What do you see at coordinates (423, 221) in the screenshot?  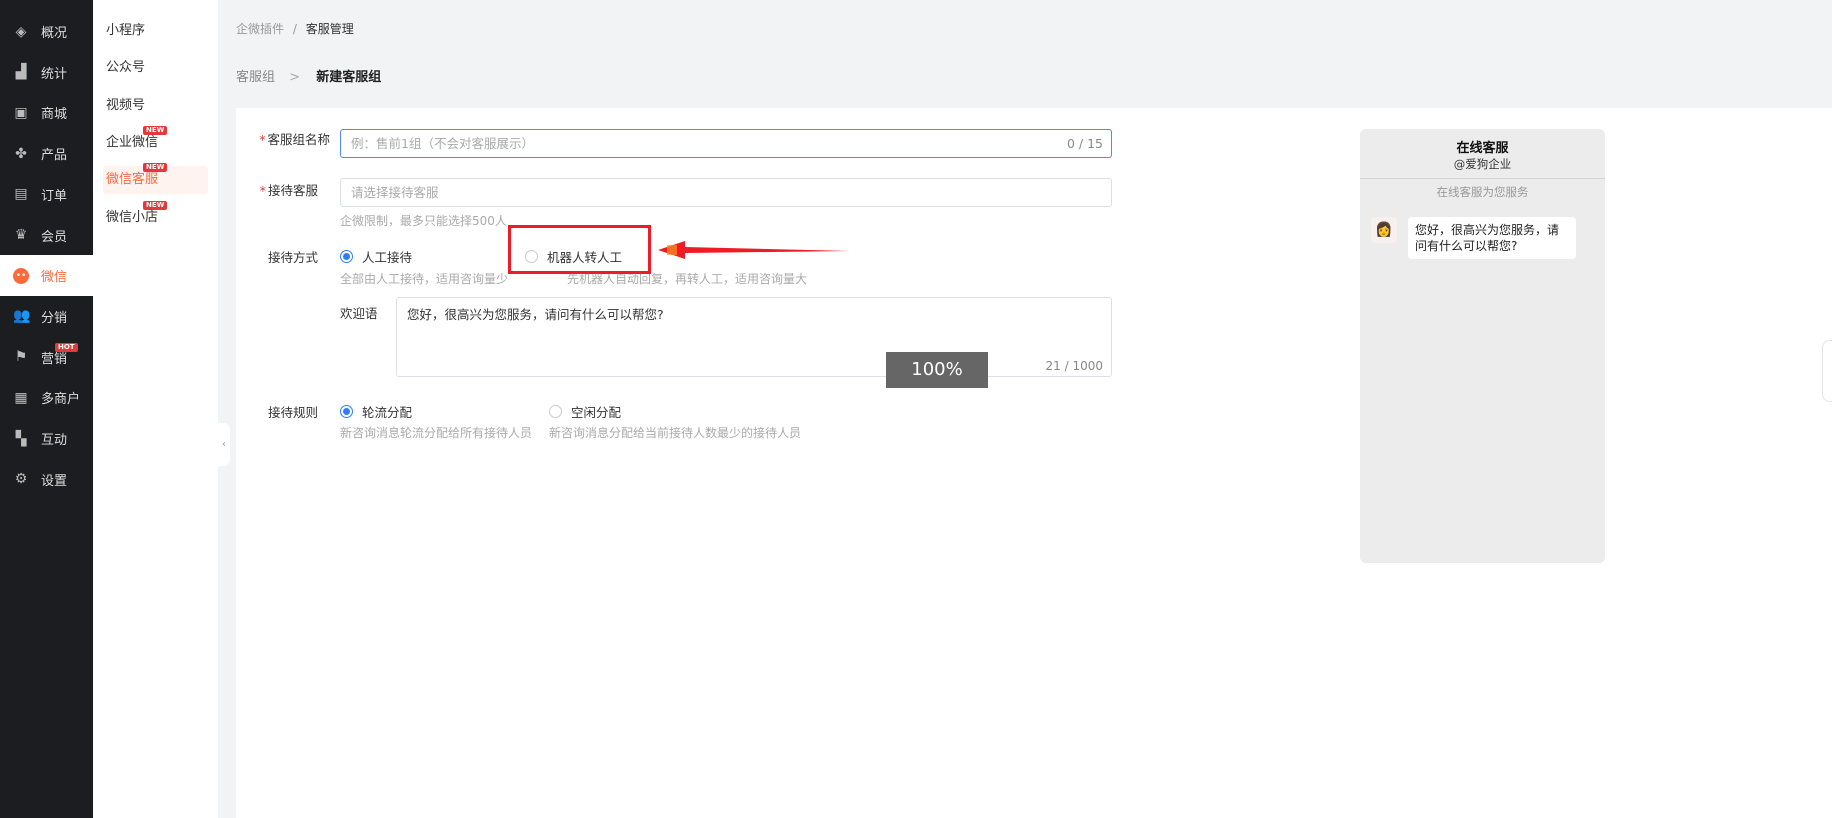 I see `agent-hint: 企微限制，最多只能选择500人` at bounding box center [423, 221].